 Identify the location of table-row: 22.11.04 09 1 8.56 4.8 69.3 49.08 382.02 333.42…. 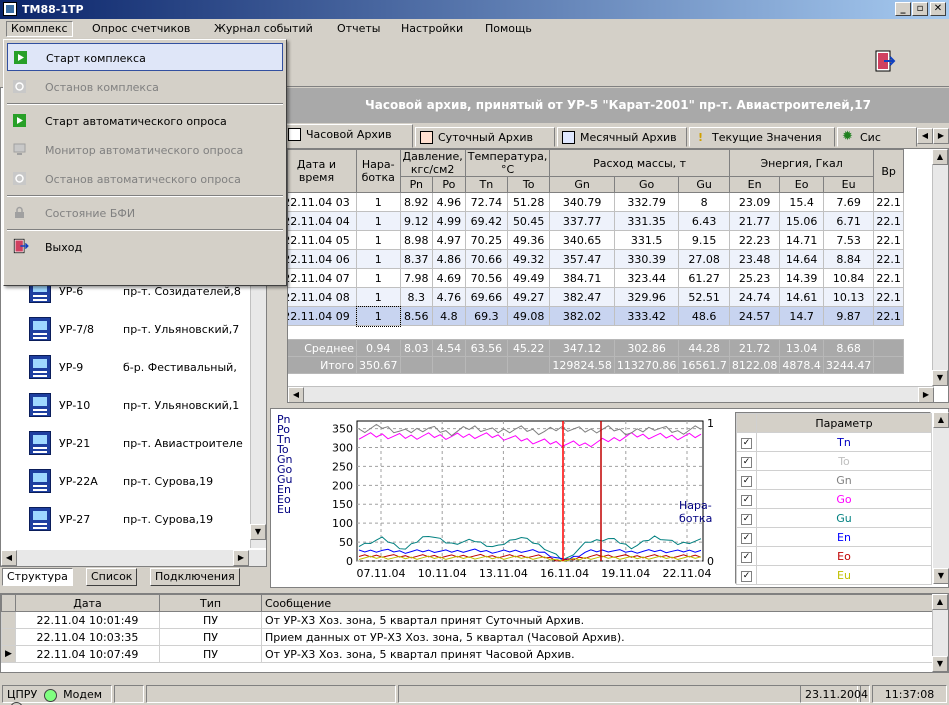
(596, 316).